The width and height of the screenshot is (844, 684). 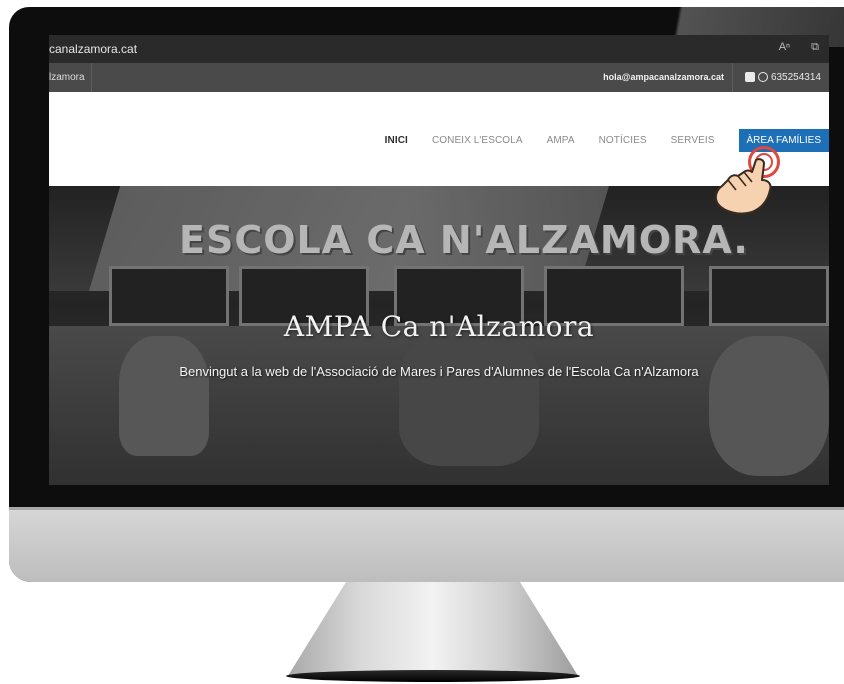 I want to click on hero-title: AMPA Ca n'Alzamora, so click(x=439, y=326).